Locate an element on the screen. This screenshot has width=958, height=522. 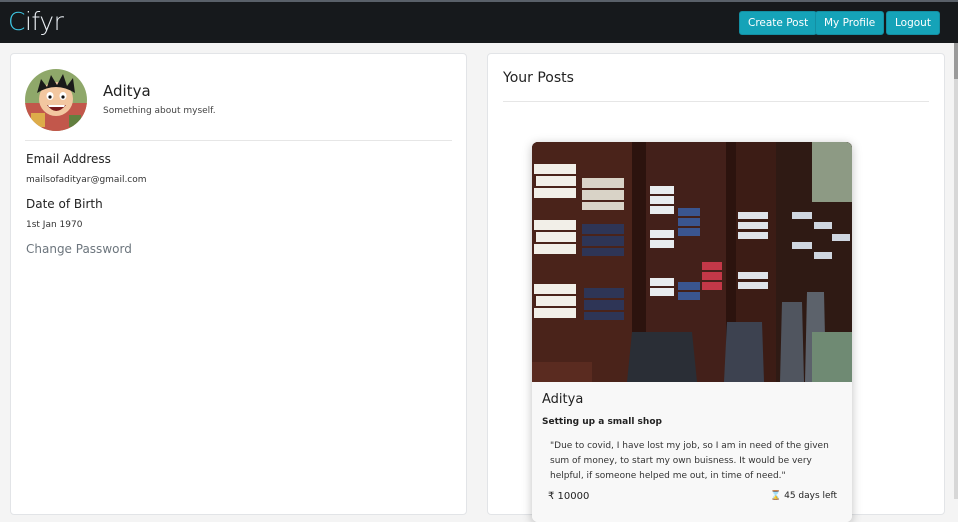
logout-button: Logout is located at coordinates (913, 23).